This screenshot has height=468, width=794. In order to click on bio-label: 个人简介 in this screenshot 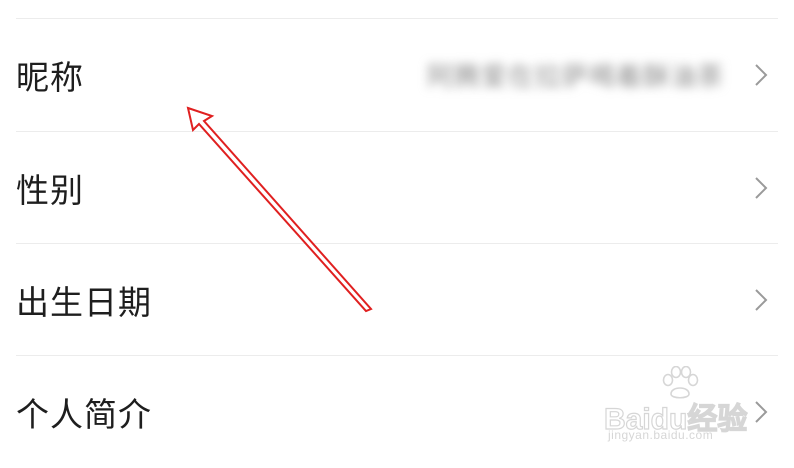, I will do `click(84, 414)`.